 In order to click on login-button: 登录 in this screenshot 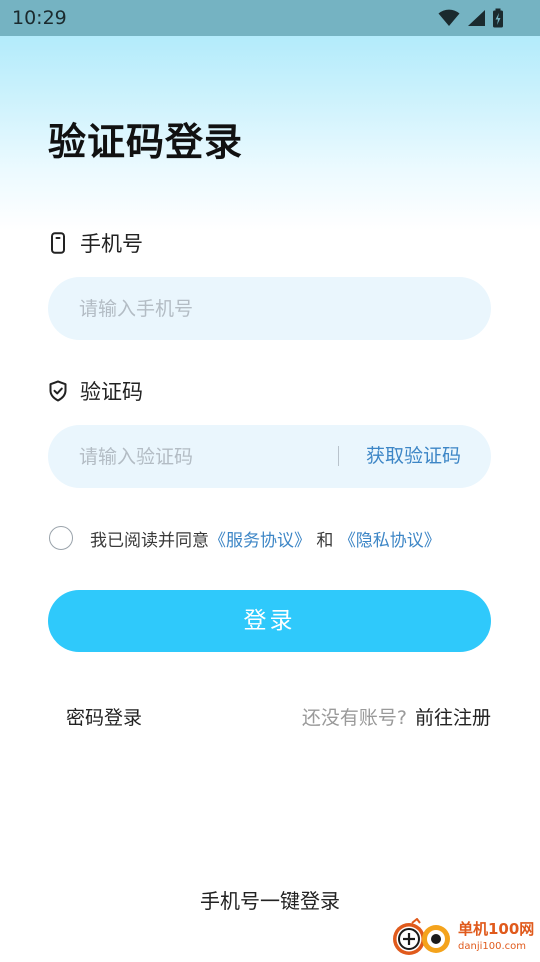, I will do `click(269, 621)`.